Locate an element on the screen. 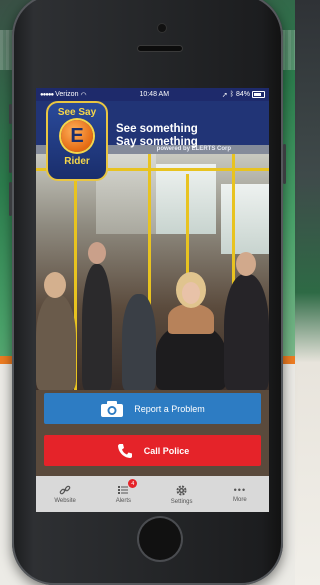  passenger-scarf is located at coordinates (191, 319).